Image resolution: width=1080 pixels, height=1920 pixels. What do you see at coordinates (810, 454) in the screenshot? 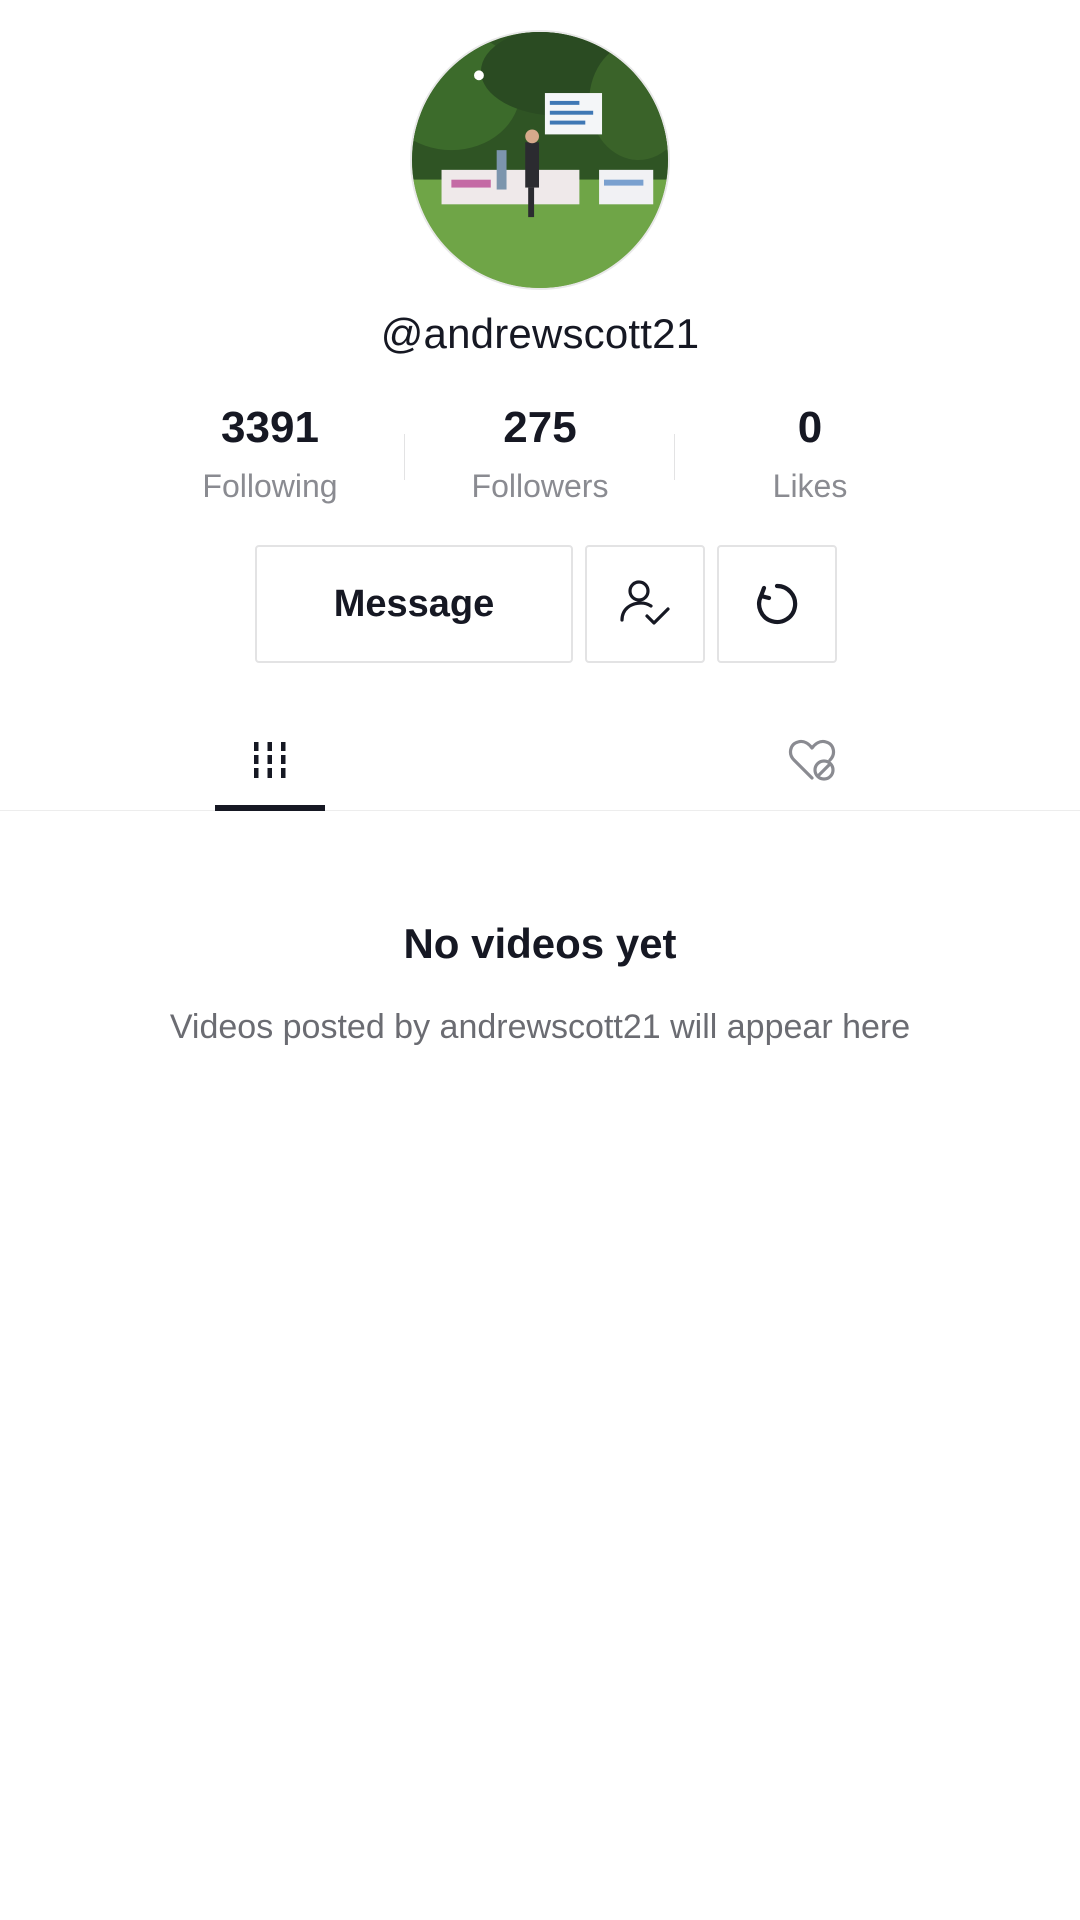
I see `stat-likes: 0 Likes` at bounding box center [810, 454].